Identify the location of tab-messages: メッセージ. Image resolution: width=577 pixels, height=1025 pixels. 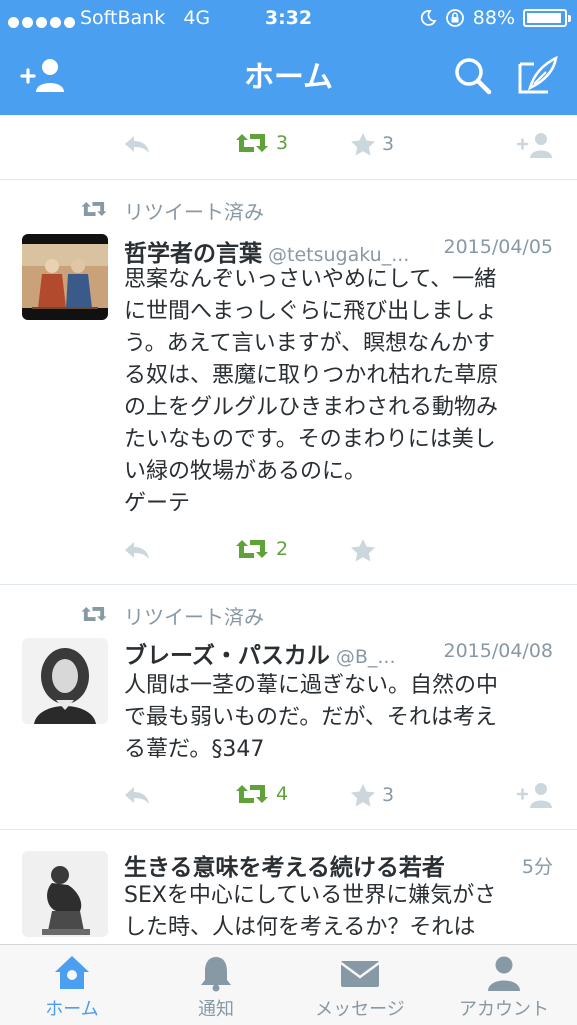
(360, 985).